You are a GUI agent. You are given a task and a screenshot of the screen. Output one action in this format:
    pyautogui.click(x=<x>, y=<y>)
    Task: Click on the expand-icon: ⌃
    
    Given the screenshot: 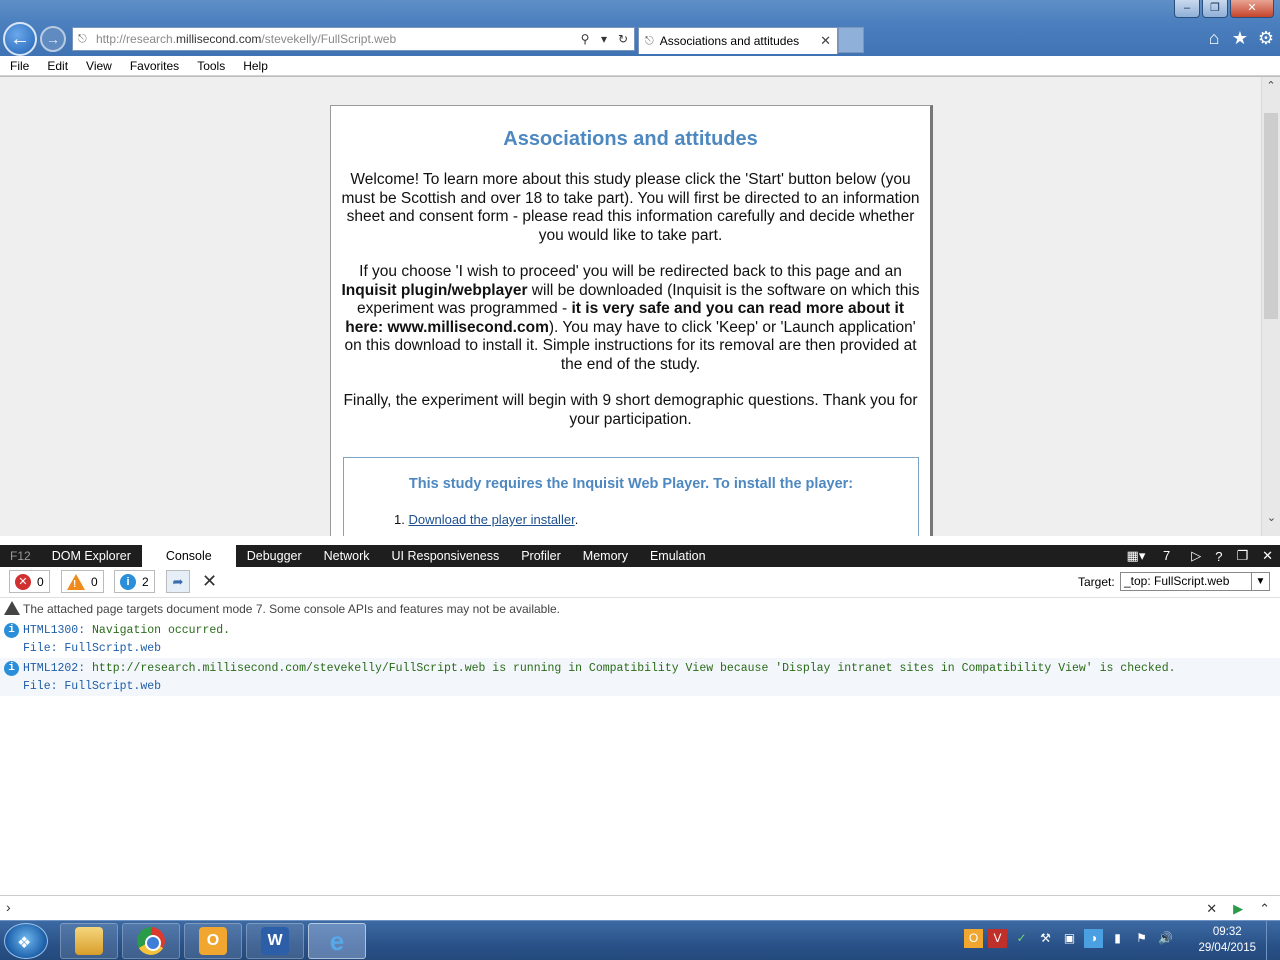 What is the action you would take?
    pyautogui.click(x=1264, y=909)
    